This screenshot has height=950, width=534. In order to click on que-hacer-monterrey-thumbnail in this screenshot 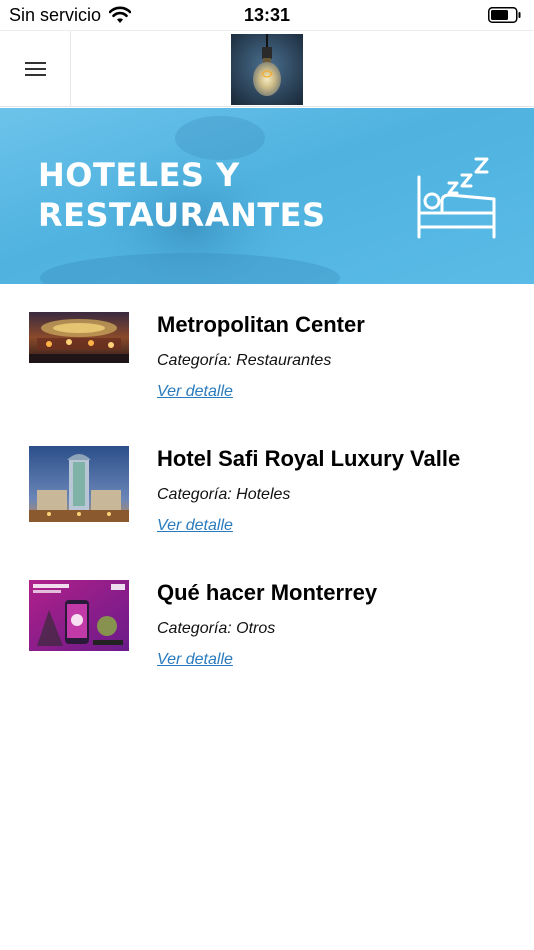, I will do `click(79, 615)`.